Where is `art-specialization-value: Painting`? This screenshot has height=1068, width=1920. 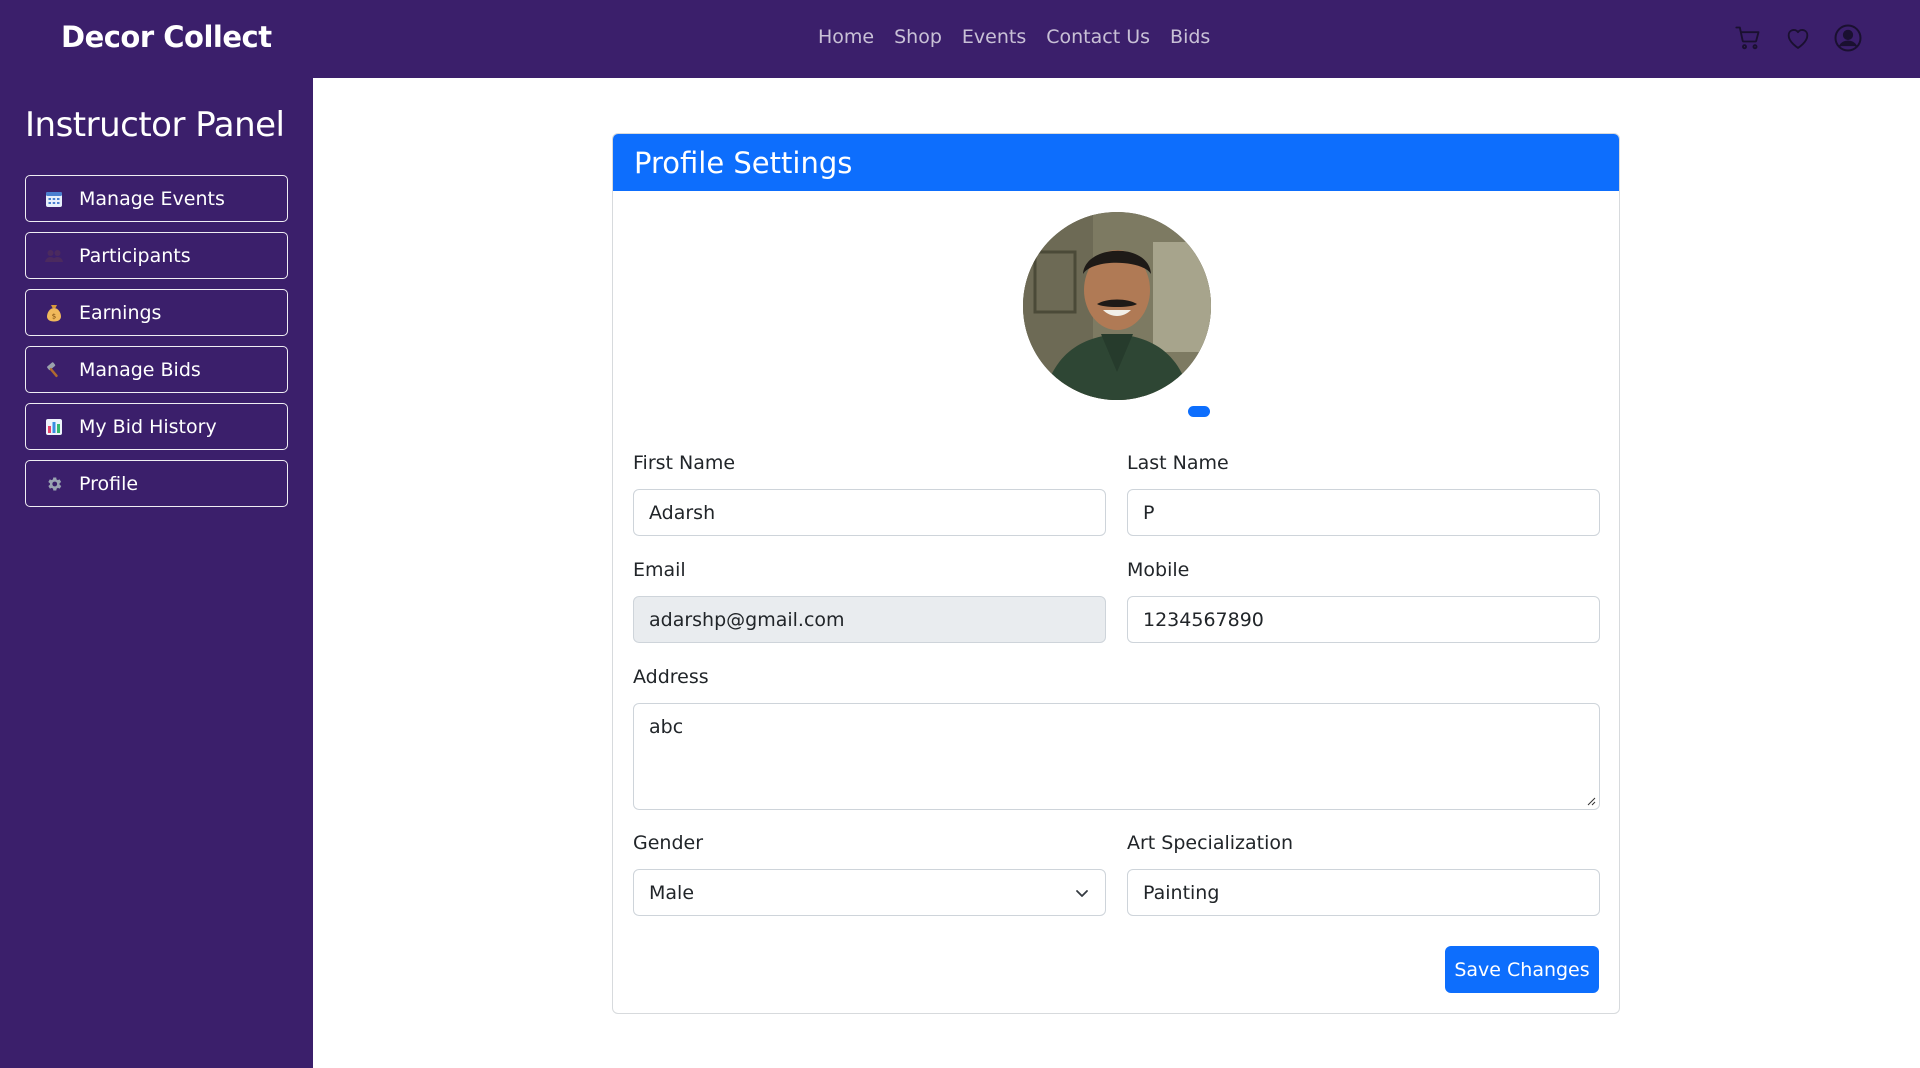
art-specialization-value: Painting is located at coordinates (1181, 892).